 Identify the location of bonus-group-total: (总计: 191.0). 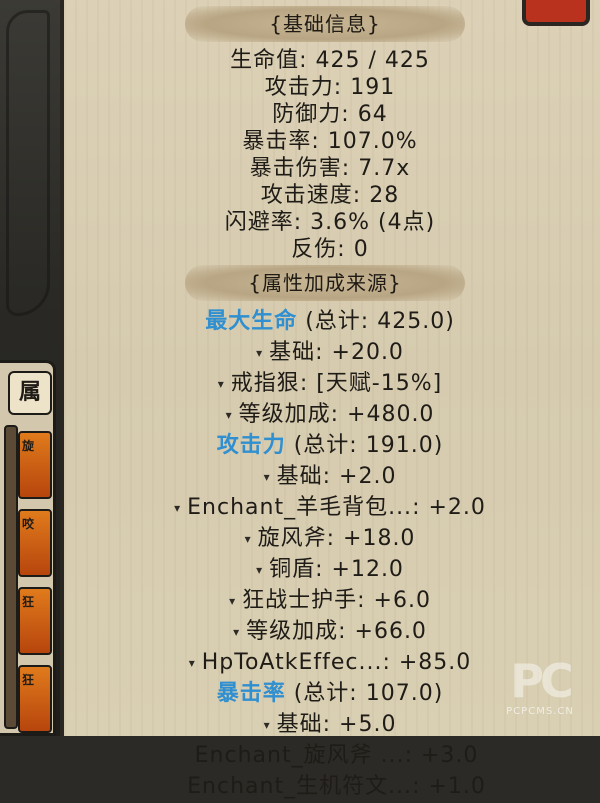
(368, 445).